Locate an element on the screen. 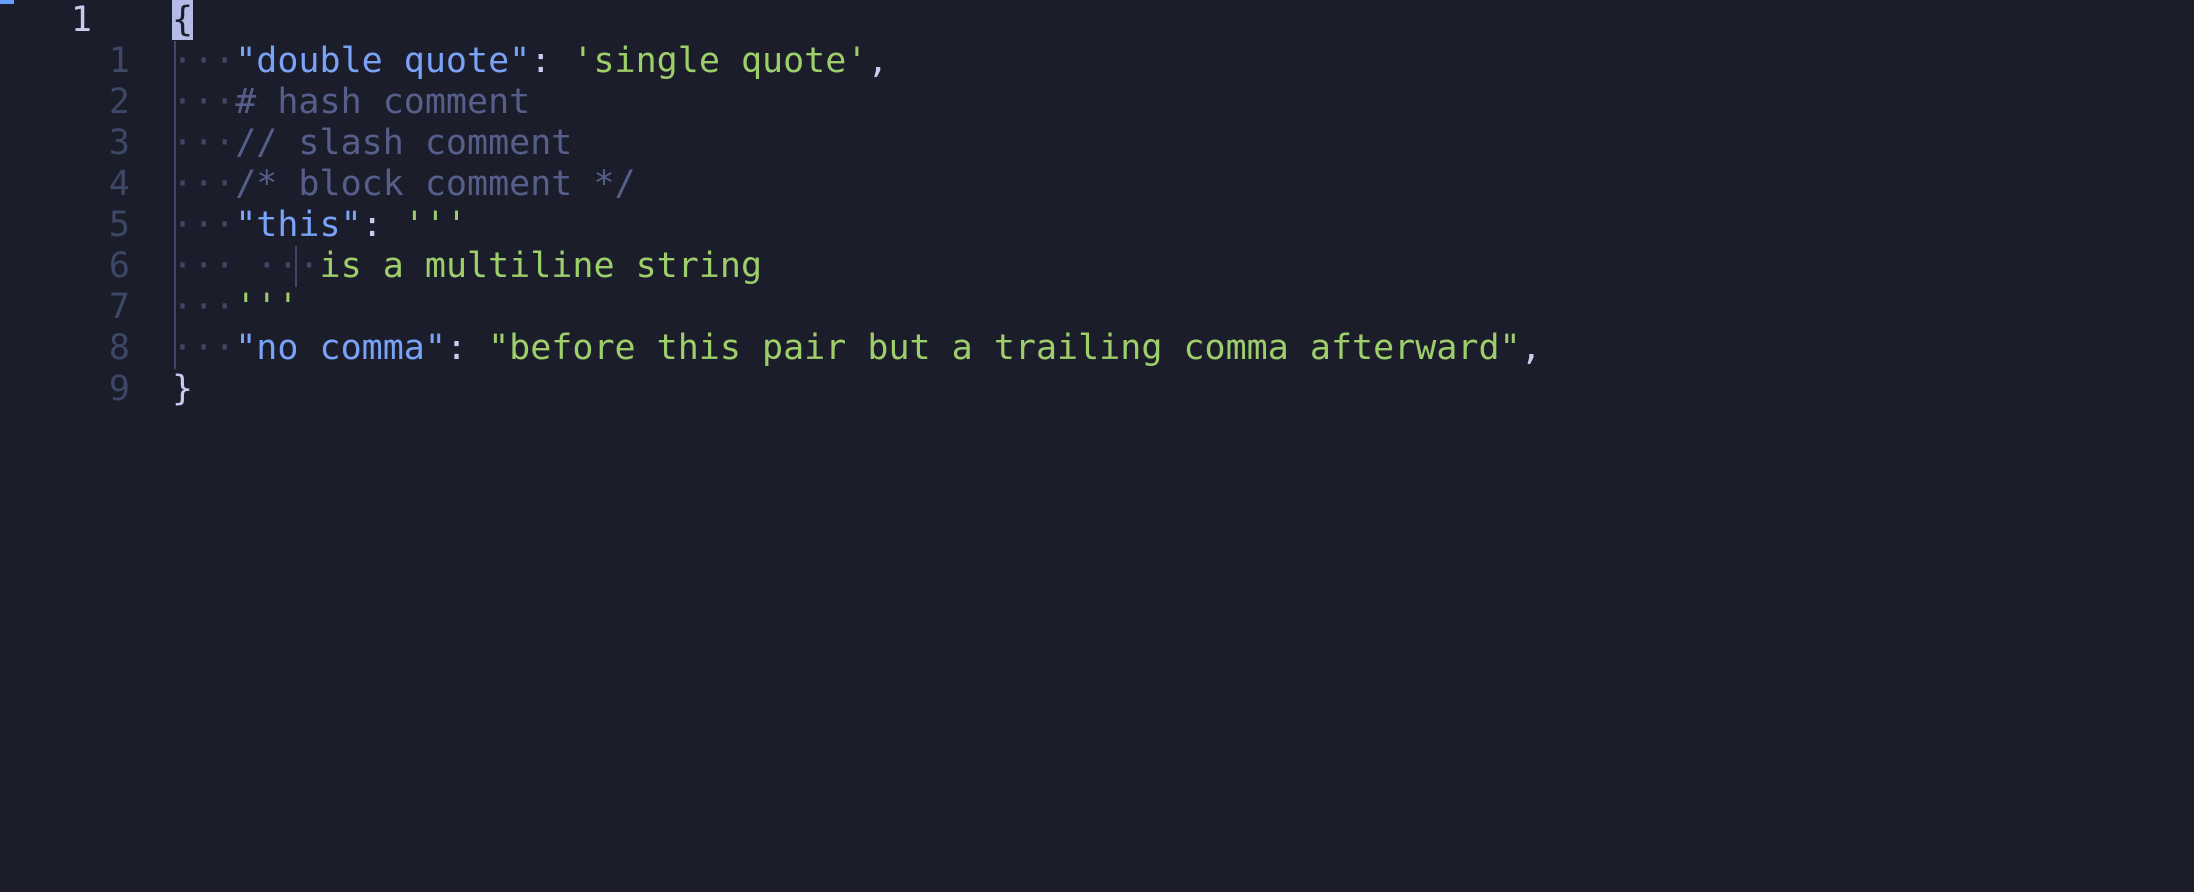 The width and height of the screenshot is (2194, 892). relative-line-number: 4 is located at coordinates (119, 184).